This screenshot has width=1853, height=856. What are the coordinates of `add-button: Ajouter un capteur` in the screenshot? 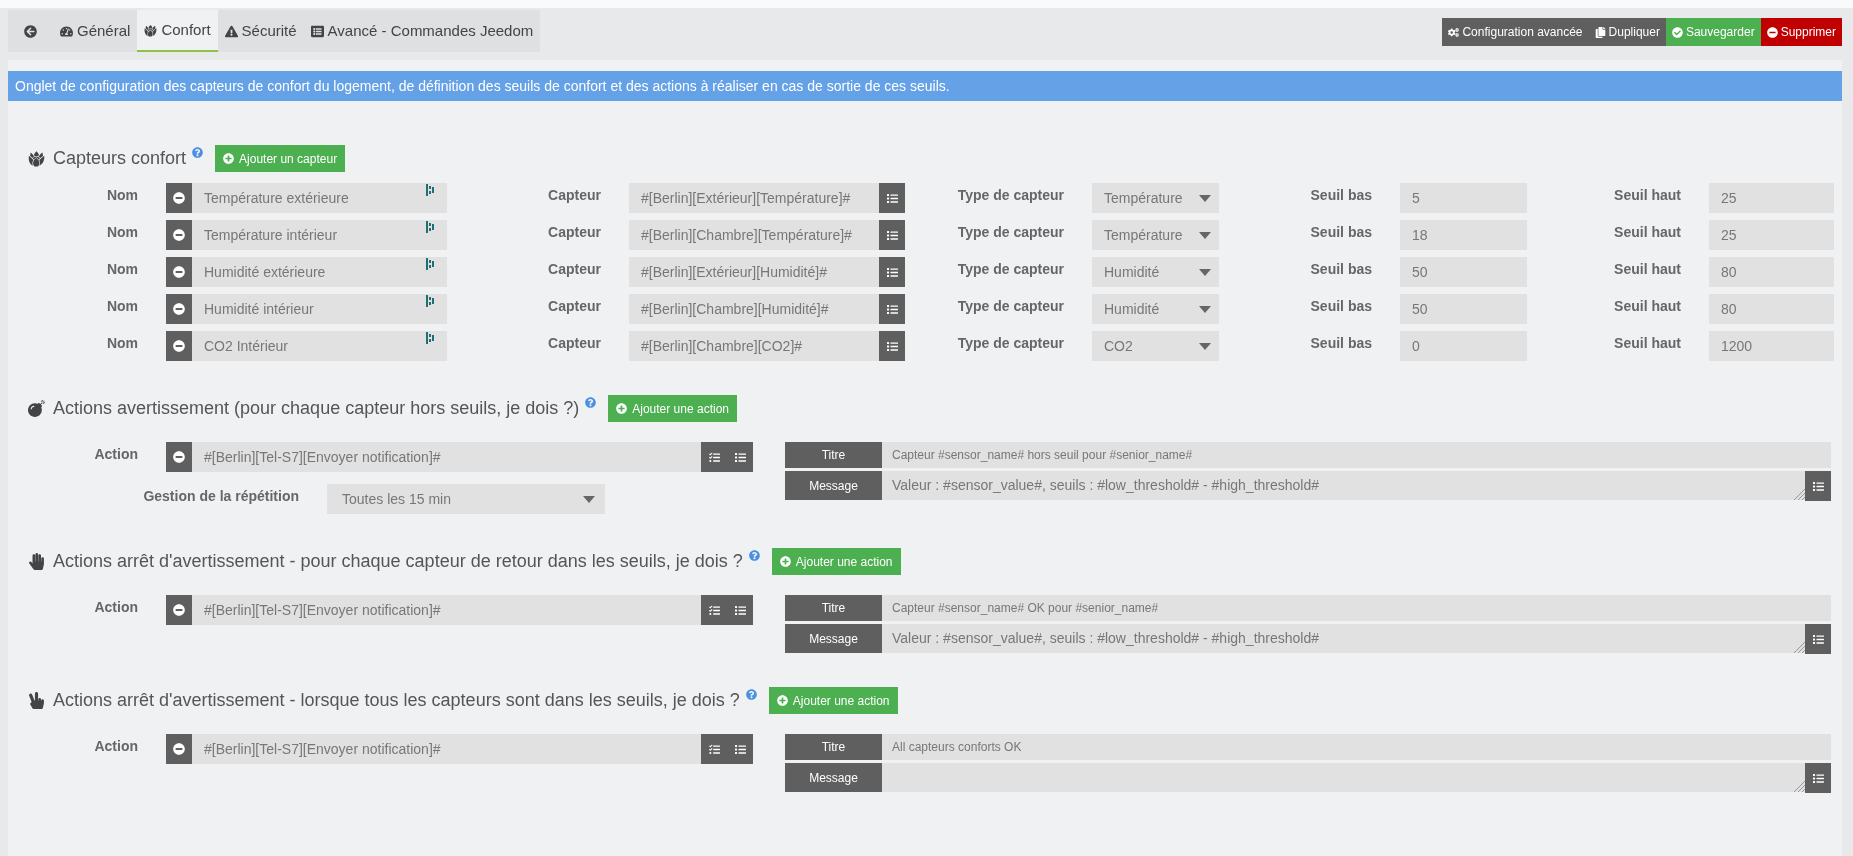 It's located at (280, 158).